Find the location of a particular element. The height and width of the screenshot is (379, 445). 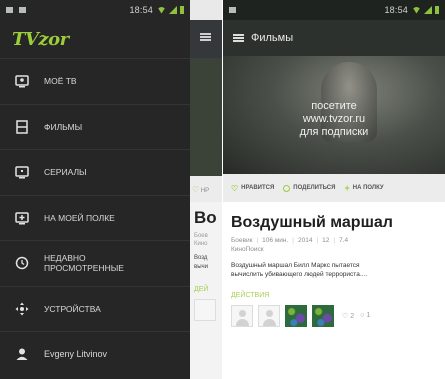

nav-item-series: СЕРИАЛЫ is located at coordinates (95, 172).